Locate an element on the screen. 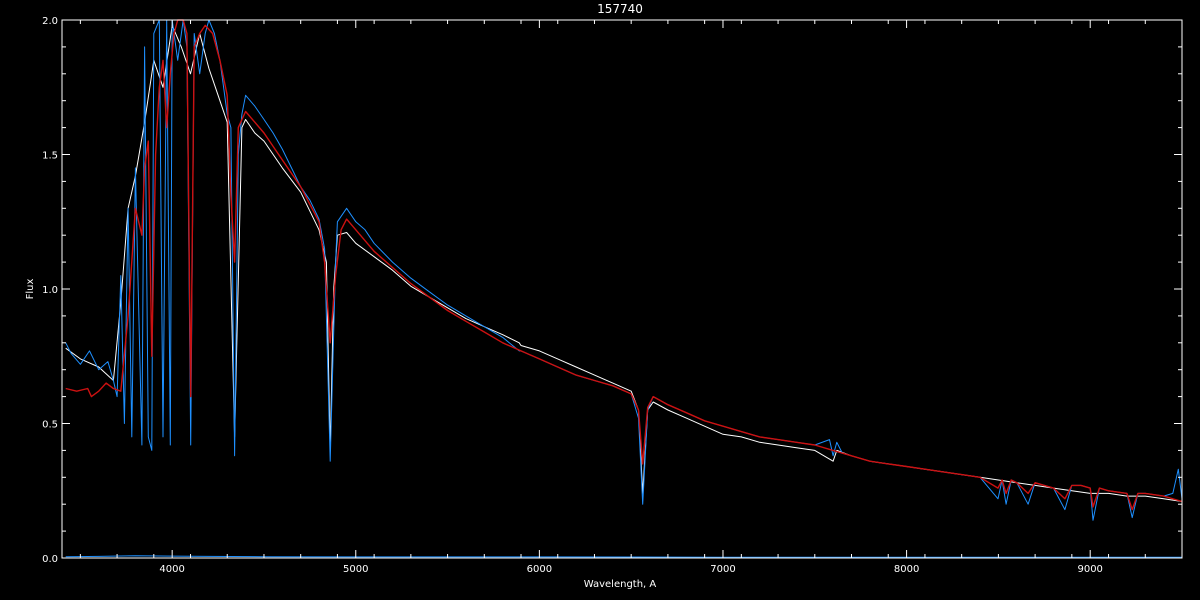  y-tick-label: 0.5 is located at coordinates (50, 425).